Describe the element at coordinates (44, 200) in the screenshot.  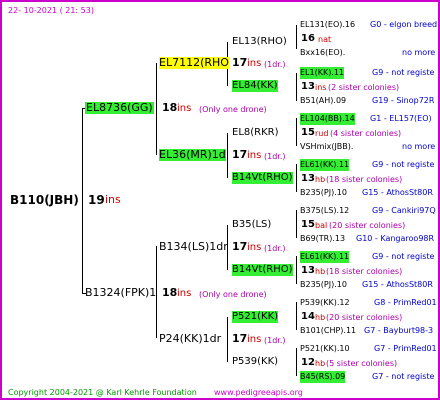
I see `root-queen: B110(JBH)` at that location.